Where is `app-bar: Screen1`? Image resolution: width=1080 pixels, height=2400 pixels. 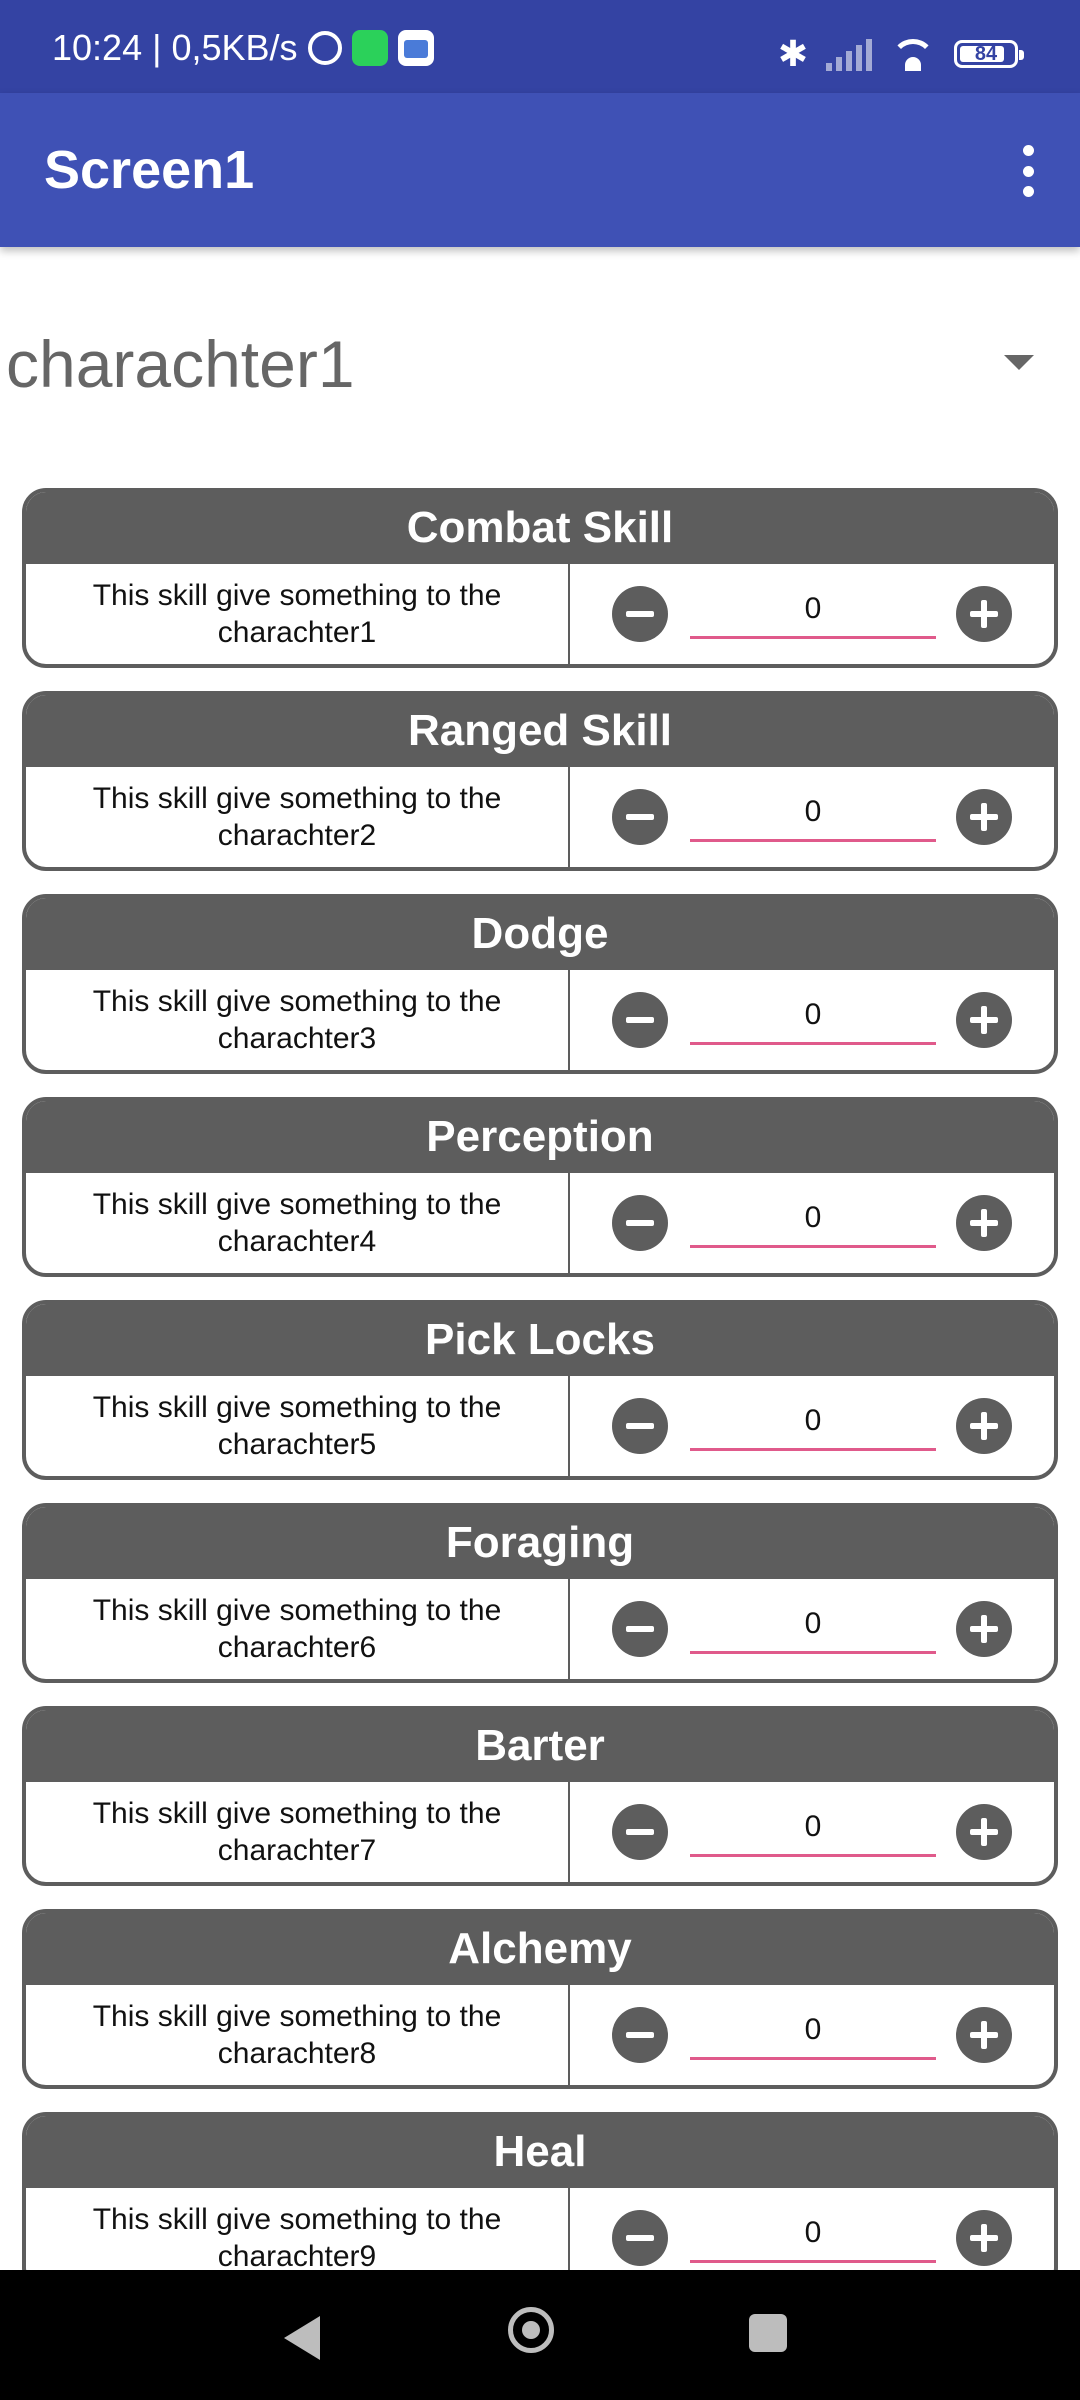 app-bar: Screen1 is located at coordinates (540, 170).